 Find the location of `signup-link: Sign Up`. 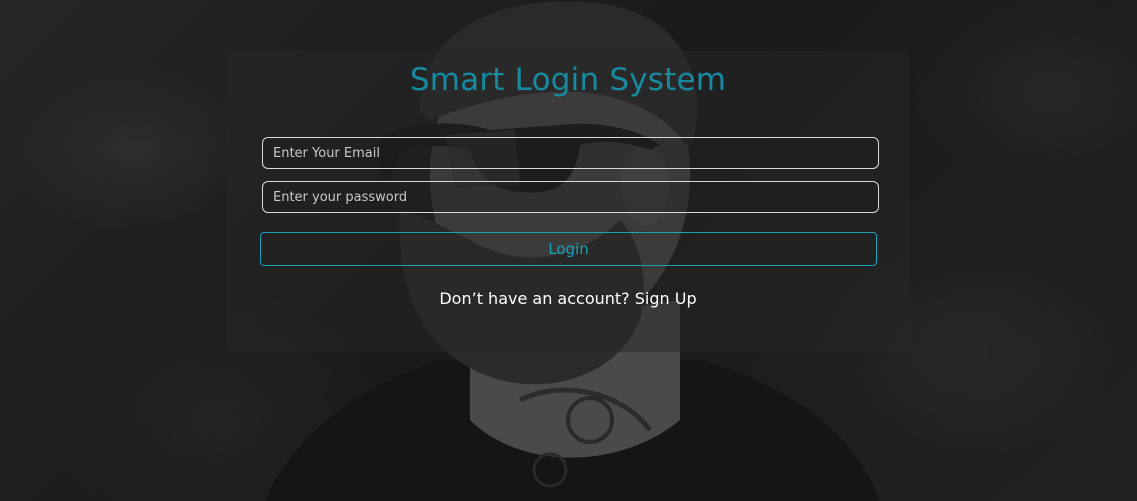

signup-link: Sign Up is located at coordinates (666, 298).